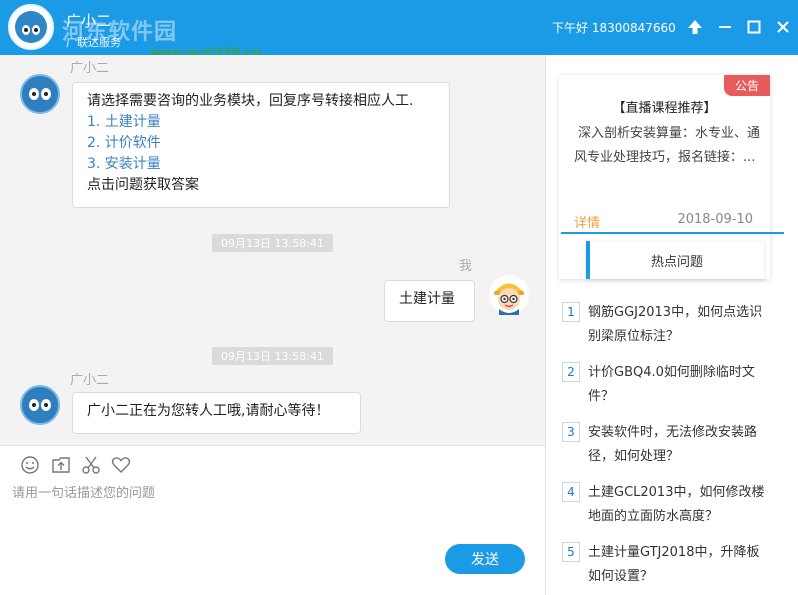 The image size is (798, 595). I want to click on smile-icon, so click(30, 465).